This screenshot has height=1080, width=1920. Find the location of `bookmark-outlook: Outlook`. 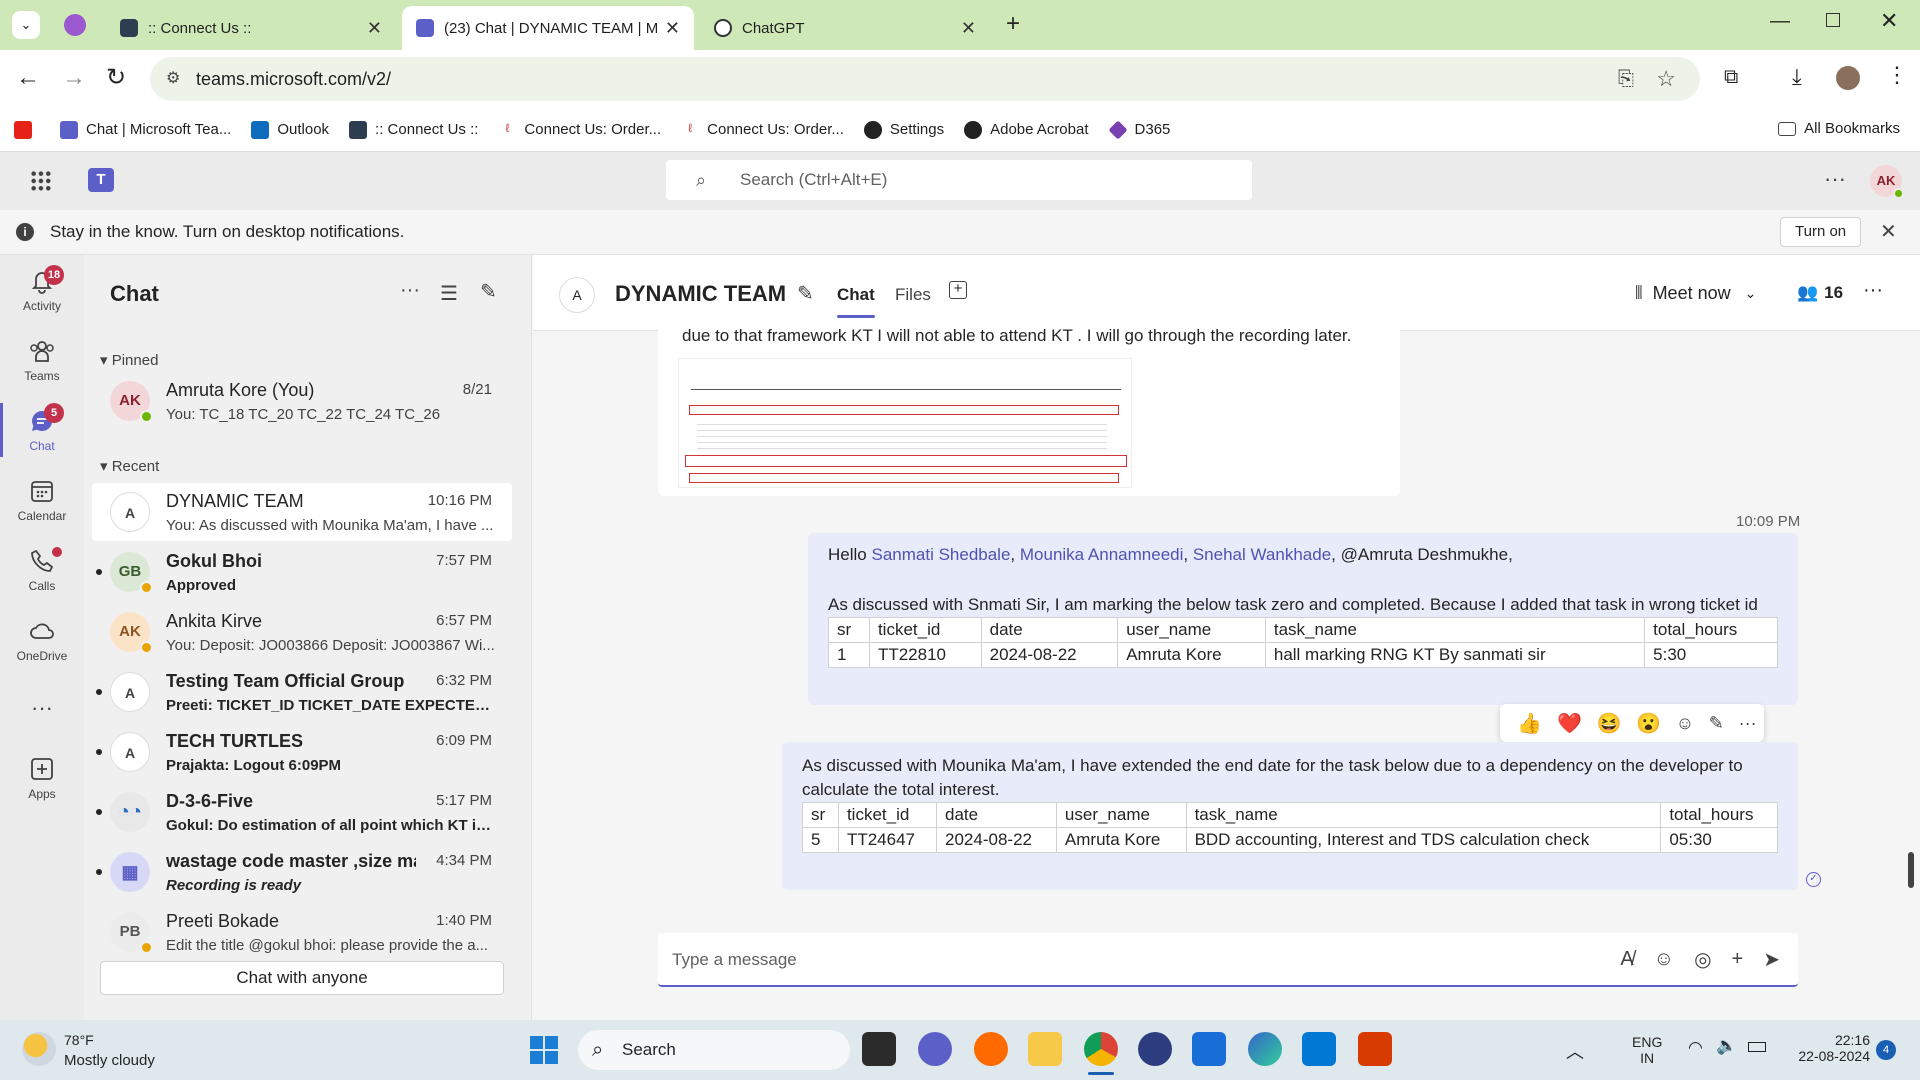

bookmark-outlook: Outlook is located at coordinates (290, 129).